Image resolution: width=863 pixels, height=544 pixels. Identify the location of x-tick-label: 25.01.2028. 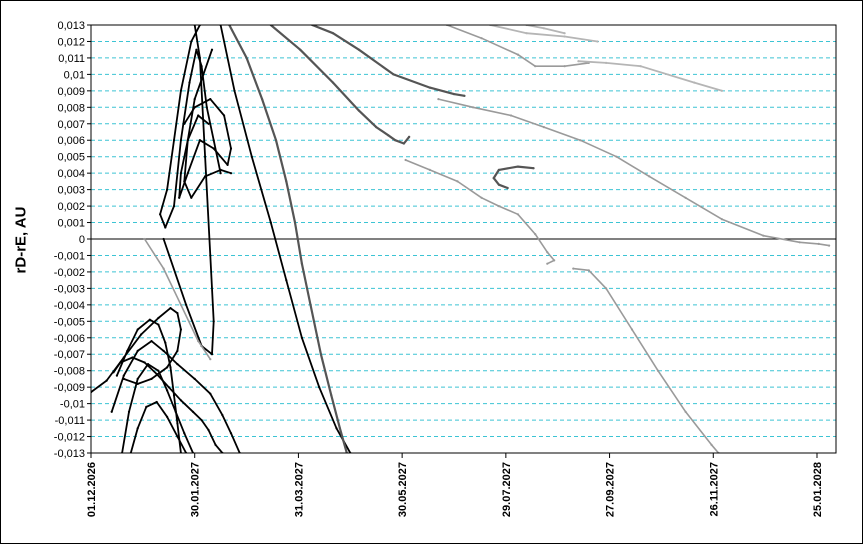
(818, 489).